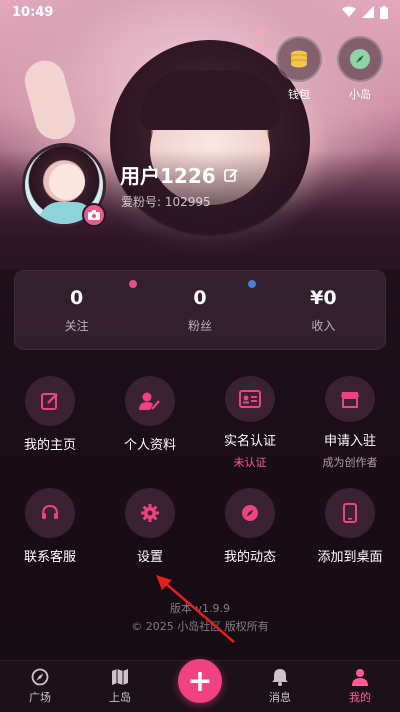 The width and height of the screenshot is (400, 712). Describe the element at coordinates (200, 626) in the screenshot. I see `copyright-text: © 2025 小岛社区 版权所有` at that location.